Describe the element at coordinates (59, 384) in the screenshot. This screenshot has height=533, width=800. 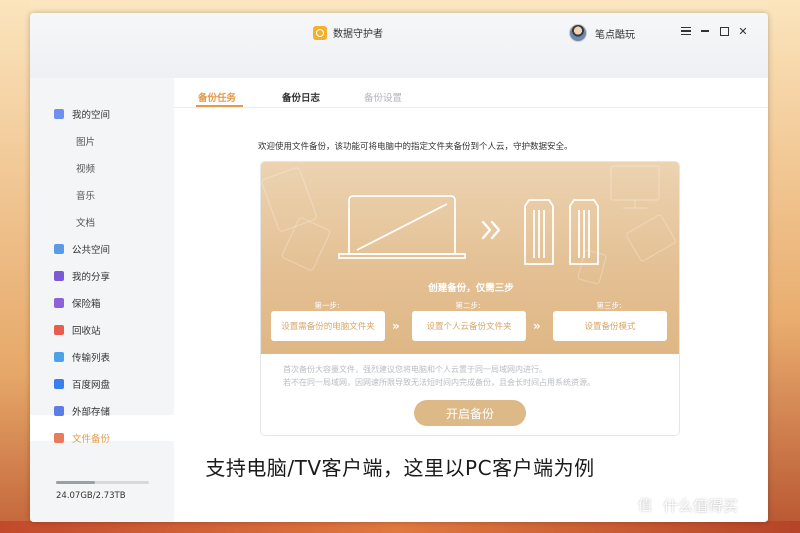
I see `cloud-icon` at that location.